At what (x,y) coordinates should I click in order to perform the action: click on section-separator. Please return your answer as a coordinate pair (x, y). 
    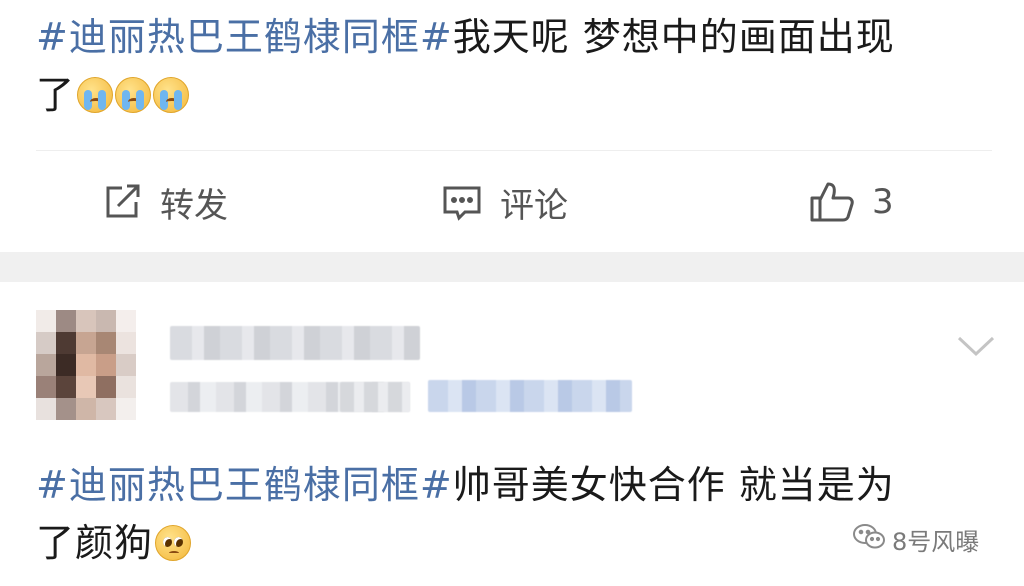
    Looking at the image, I should click on (512, 267).